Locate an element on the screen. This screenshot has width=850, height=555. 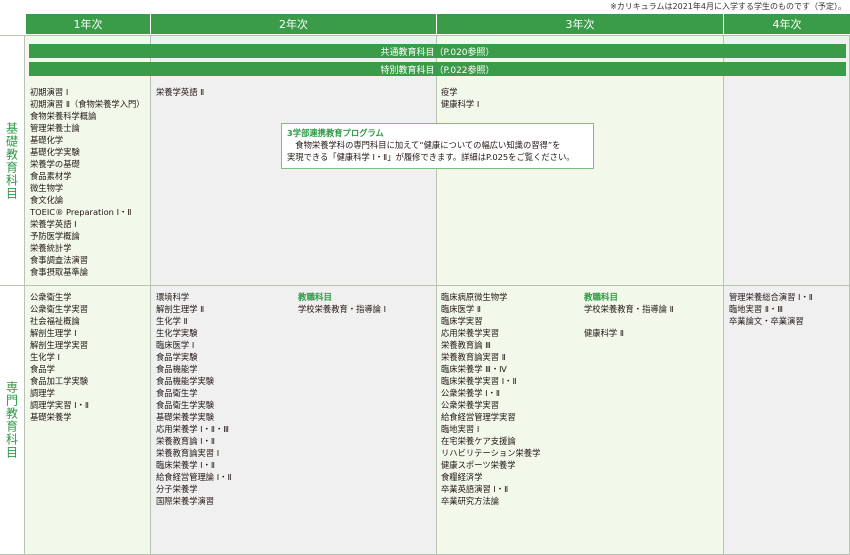
curriculum-note: ※カリキュラムは2021年4月に入学する学生のものです（予定）。 is located at coordinates (728, 6).